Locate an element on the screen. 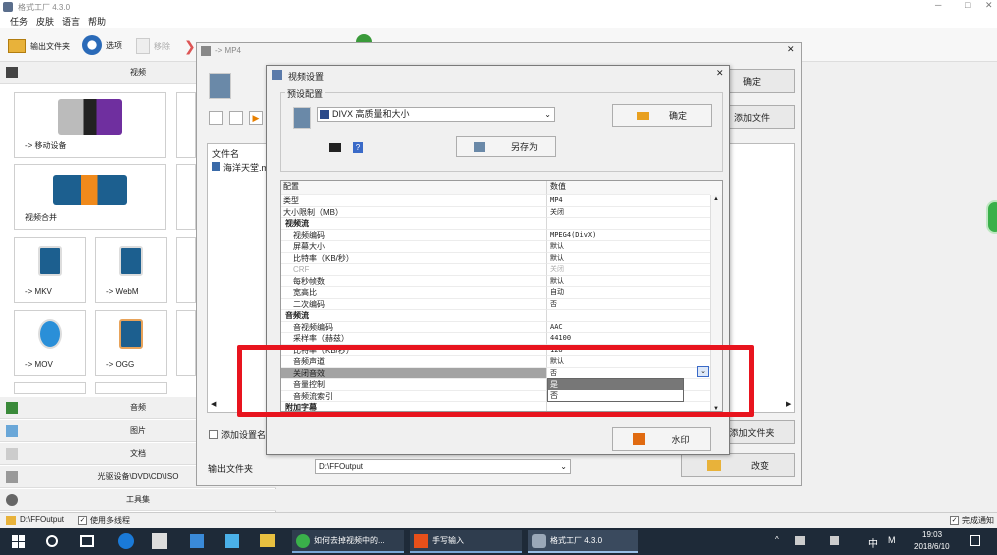  app-blue-icon is located at coordinates (197, 541).